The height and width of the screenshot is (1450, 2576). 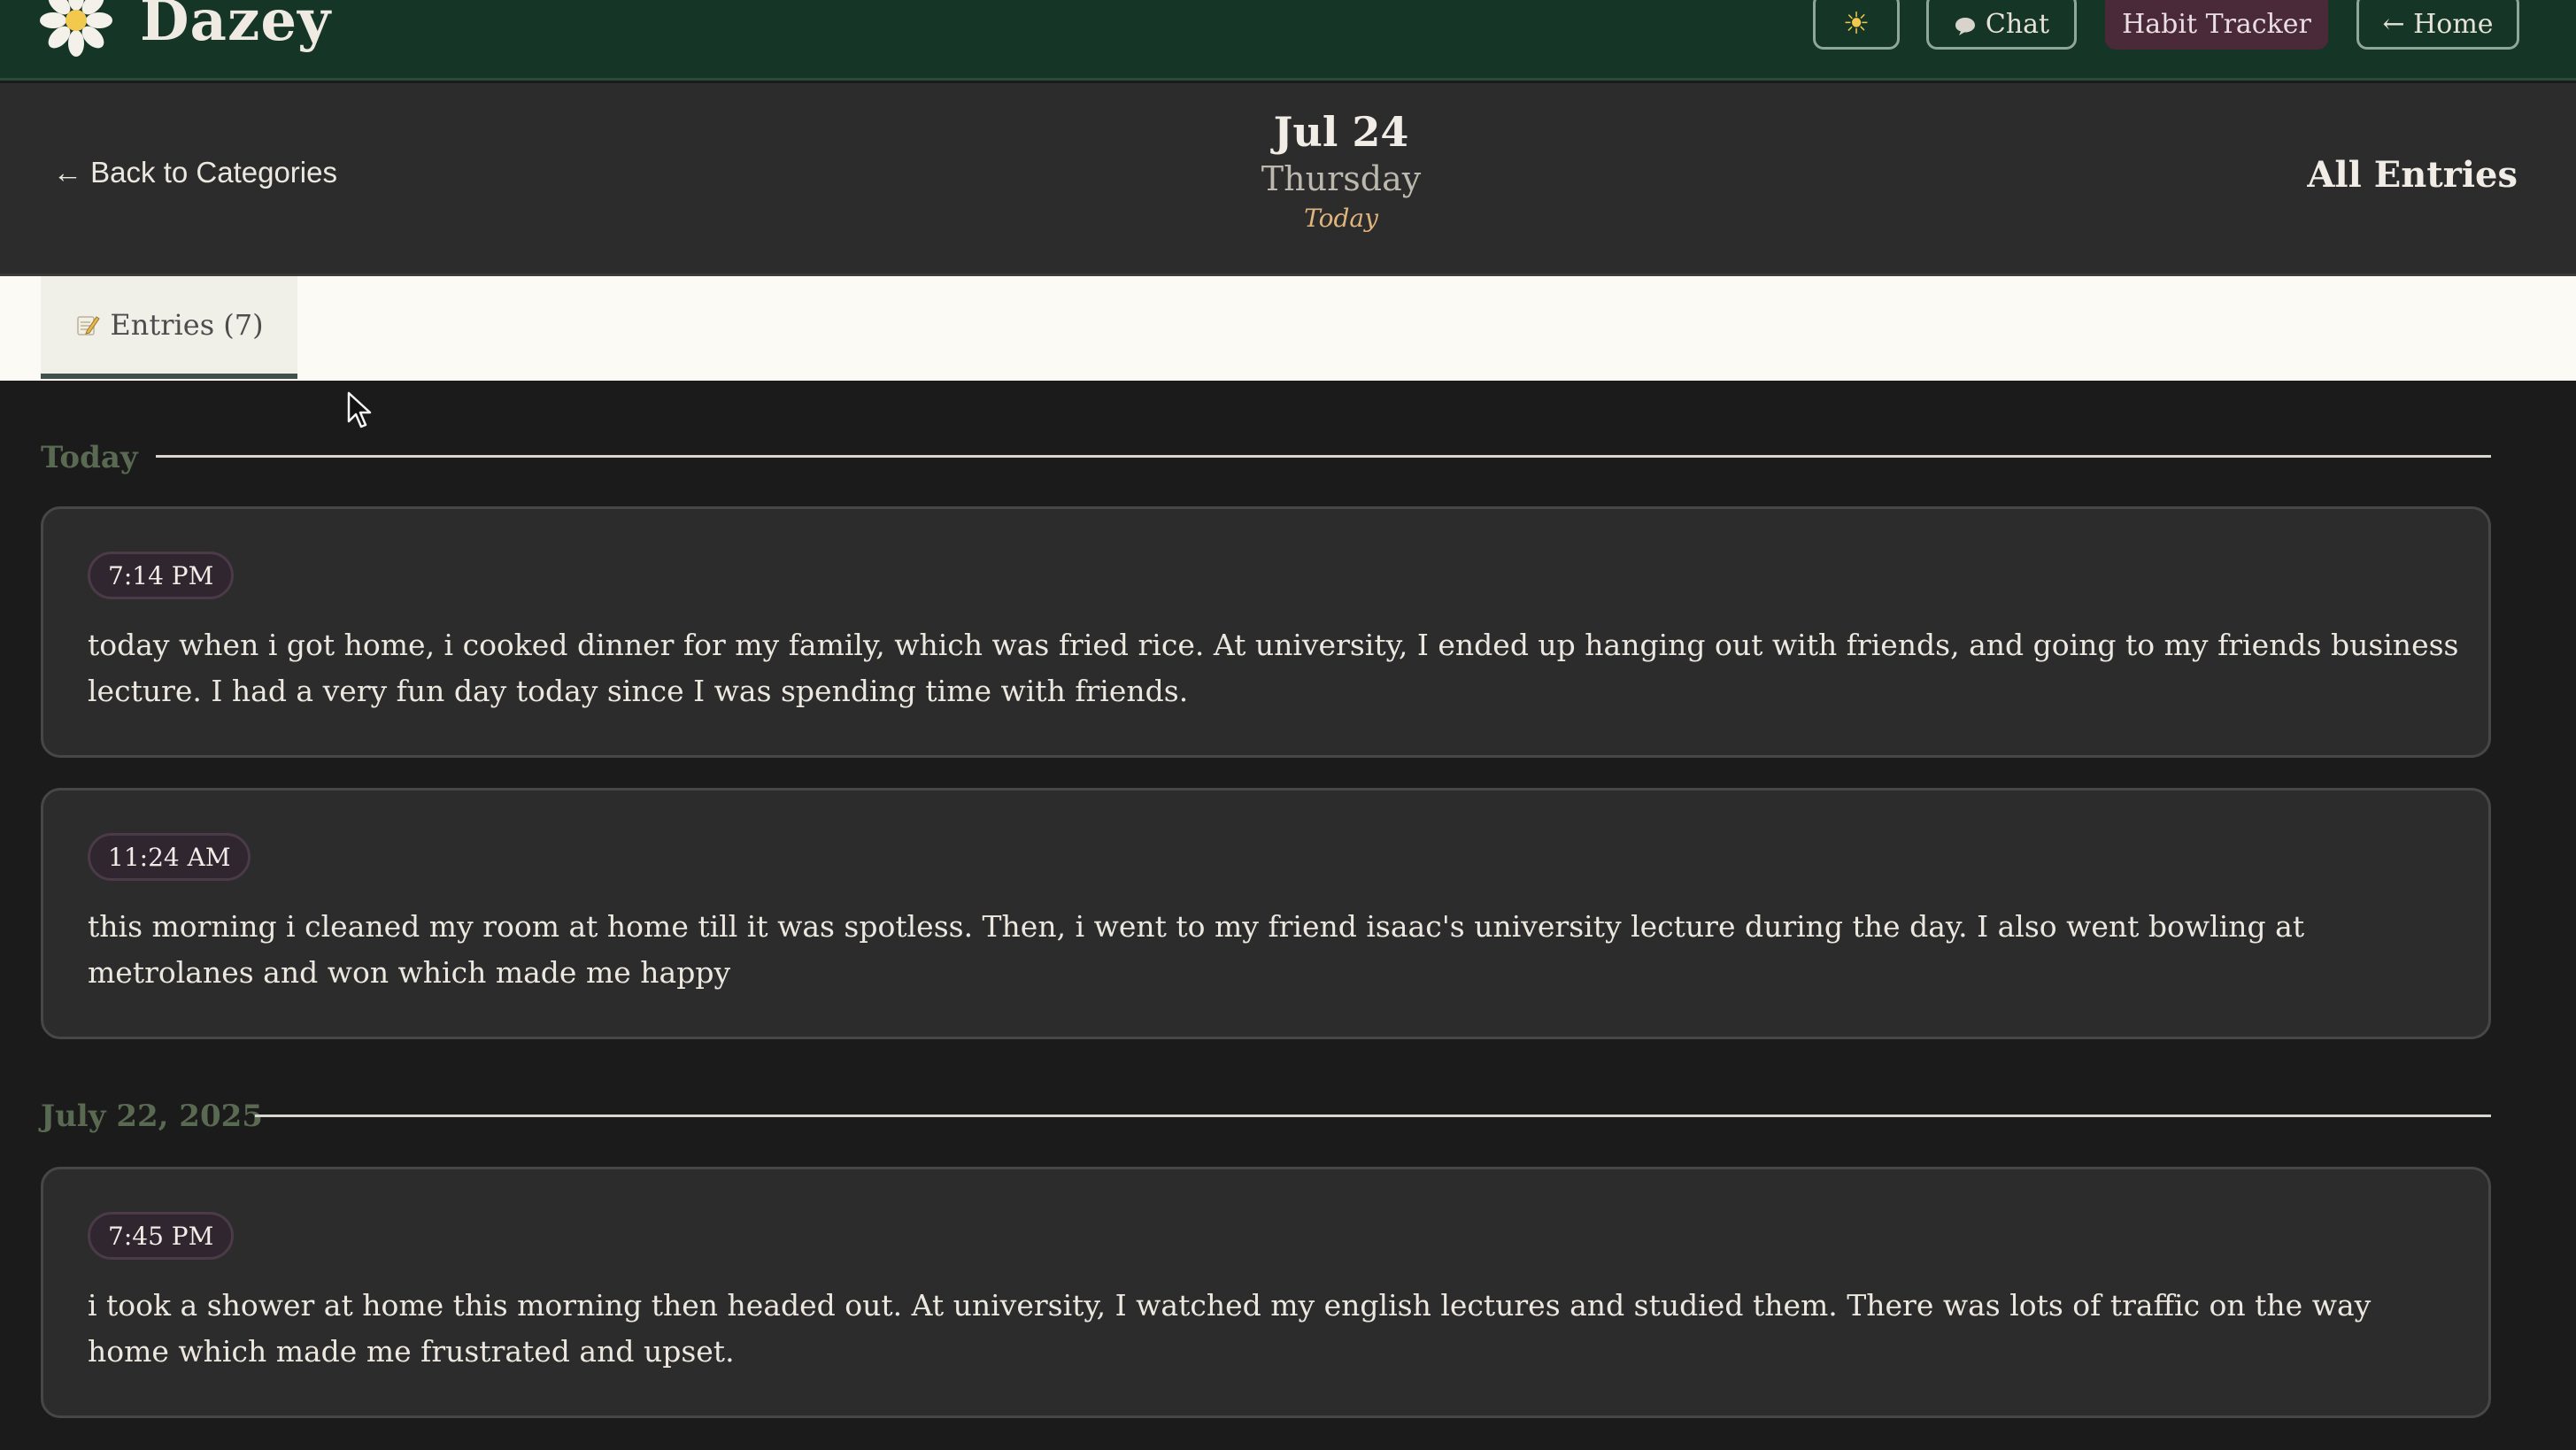 What do you see at coordinates (236, 27) in the screenshot?
I see `brand-name: Dazey` at bounding box center [236, 27].